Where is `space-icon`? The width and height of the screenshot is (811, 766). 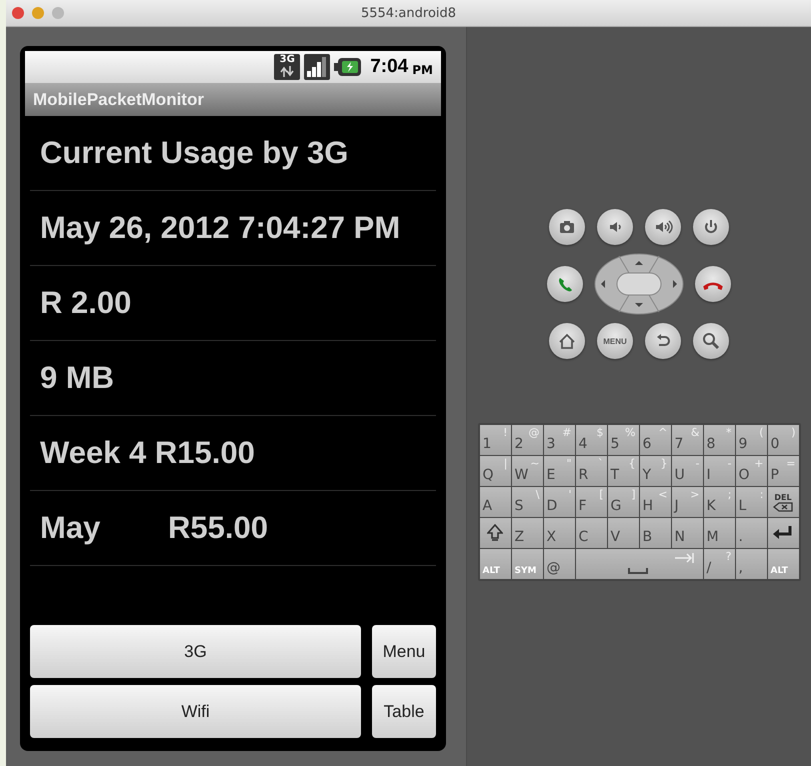
space-icon is located at coordinates (638, 571).